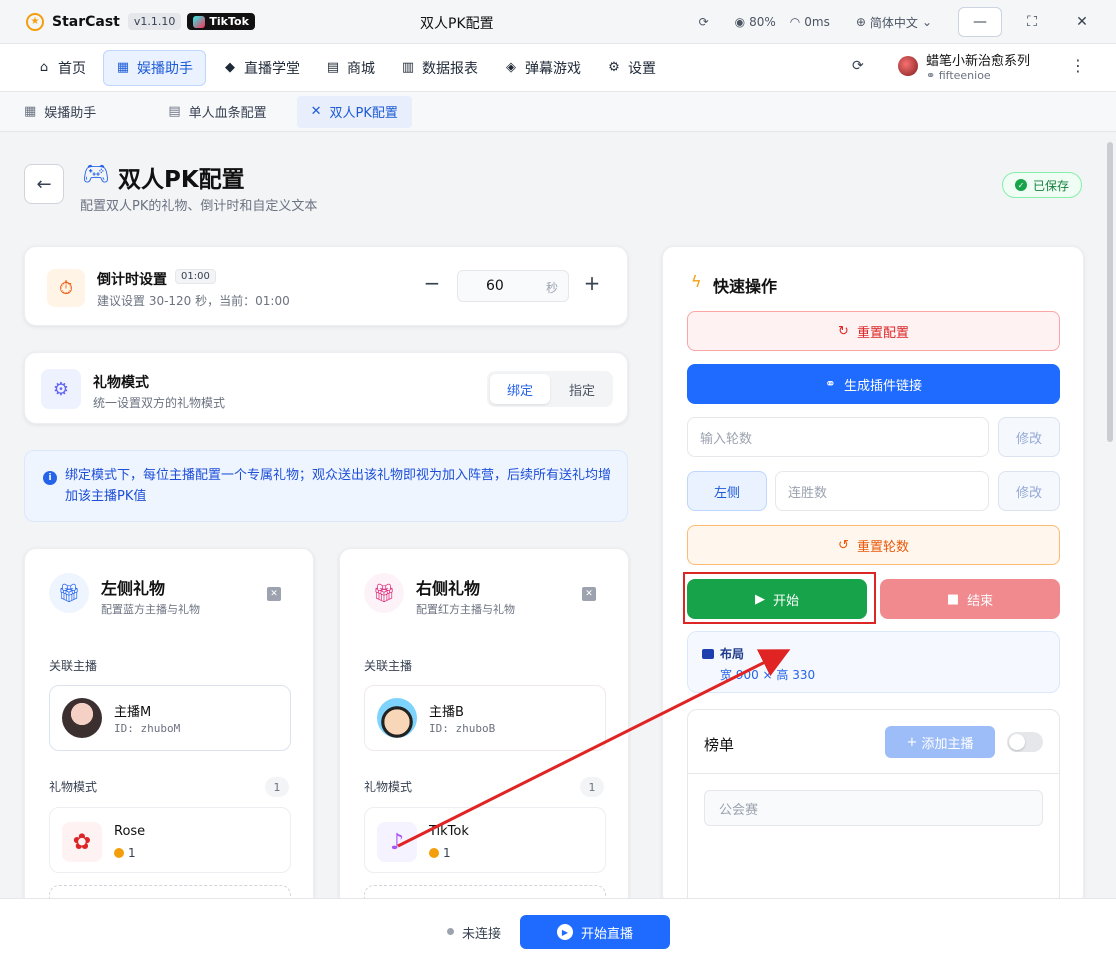 Image resolution: width=1116 pixels, height=962 pixels. What do you see at coordinates (230, 67) in the screenshot?
I see `graduation-cap-icon: ◆` at bounding box center [230, 67].